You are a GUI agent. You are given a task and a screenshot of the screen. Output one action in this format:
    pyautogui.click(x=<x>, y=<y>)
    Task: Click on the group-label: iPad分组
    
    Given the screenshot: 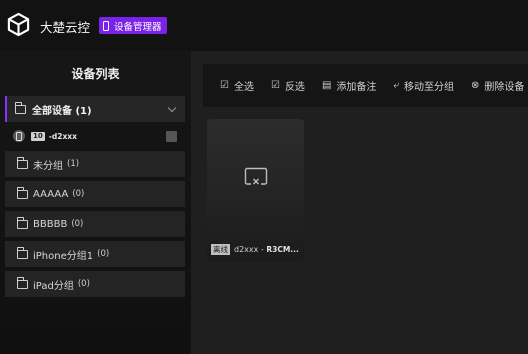 What is the action you would take?
    pyautogui.click(x=53, y=286)
    